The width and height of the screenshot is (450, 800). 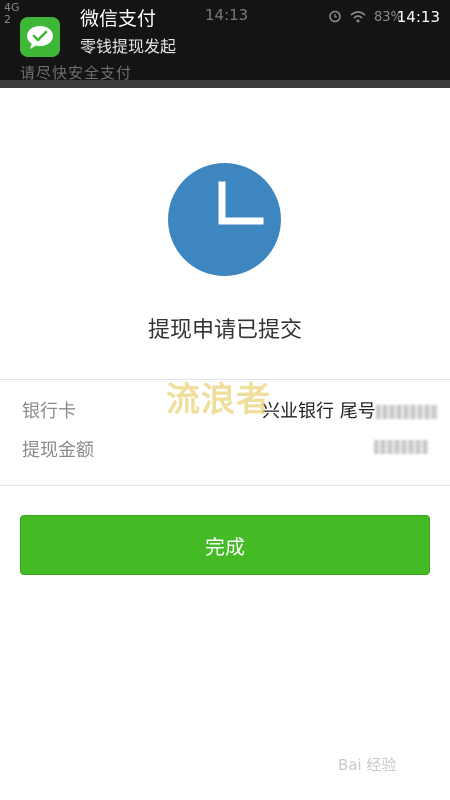 I want to click on notification-banner: 4G 2 请尽快安全支付 微信支付 零钱提现发起 14:13 83% 14:13, so click(x=225, y=40).